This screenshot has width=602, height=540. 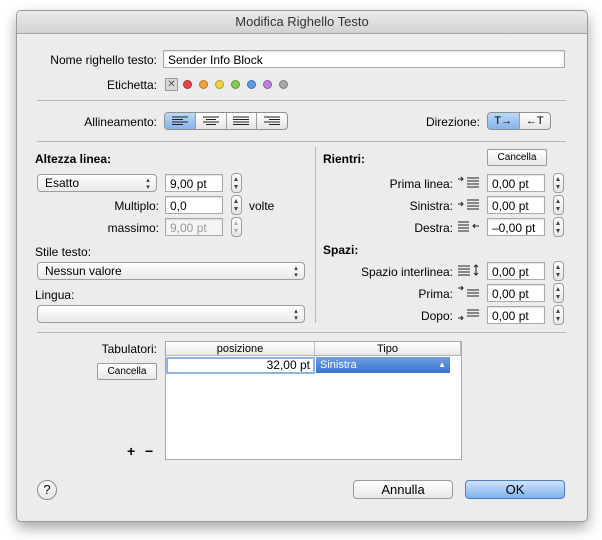 What do you see at coordinates (517, 157) in the screenshot?
I see `indents-cancel-button: Cancella` at bounding box center [517, 157].